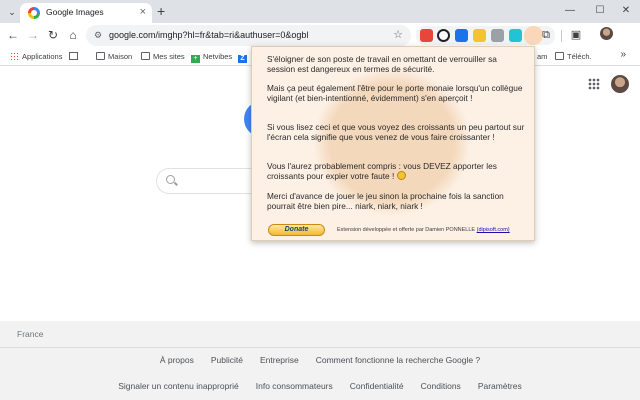 This screenshot has height=400, width=640. Describe the element at coordinates (623, 54) in the screenshot. I see `bookmarks-overflow-icon: »` at that location.